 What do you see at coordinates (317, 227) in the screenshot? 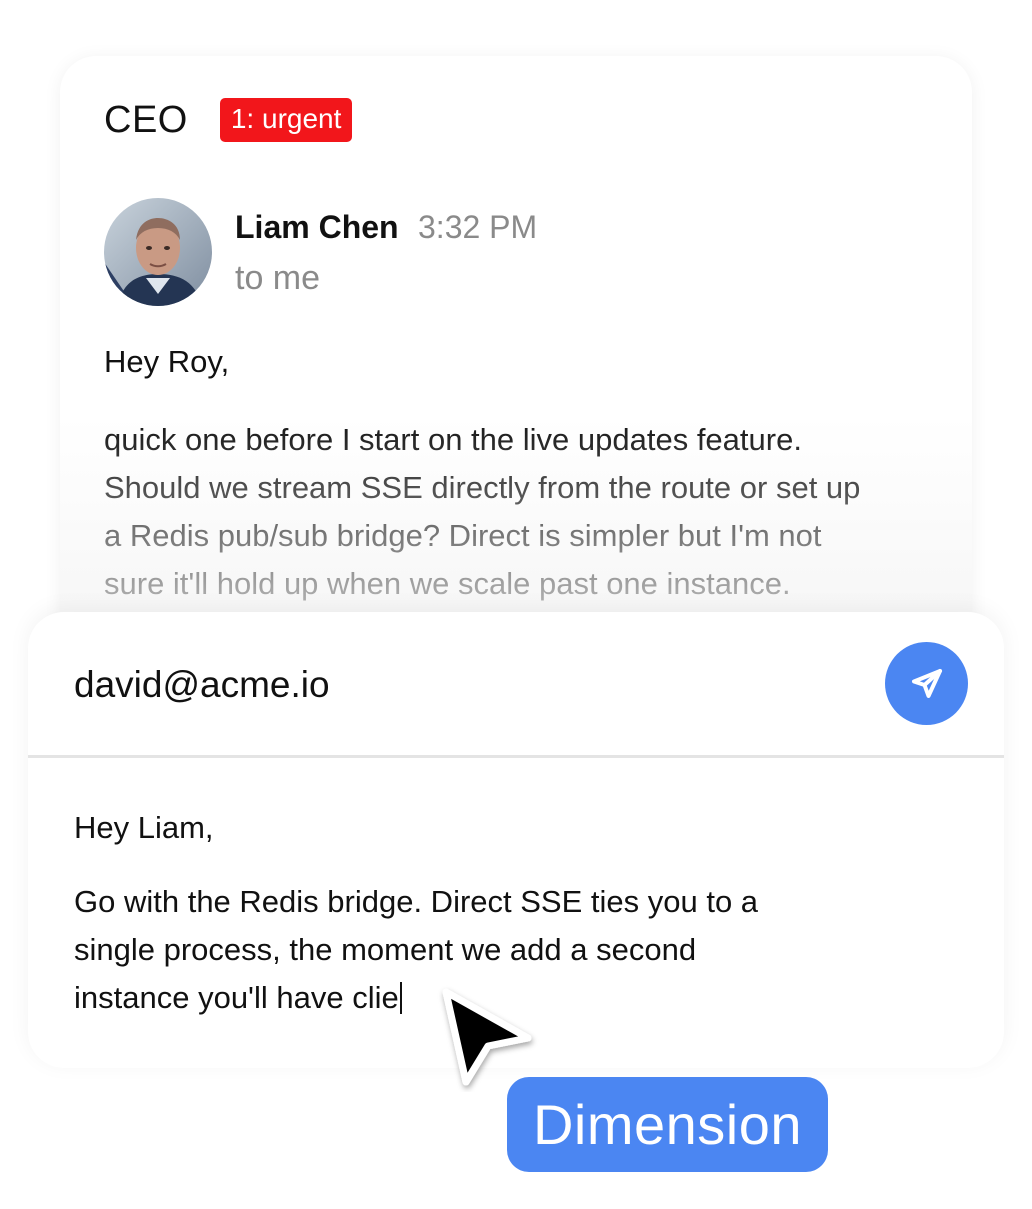
I see `sender-name: Liam Chen` at bounding box center [317, 227].